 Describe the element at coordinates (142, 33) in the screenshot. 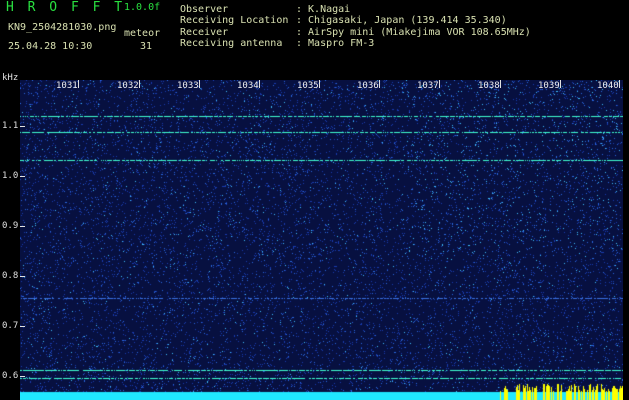

I see `mode-label: meteor` at that location.